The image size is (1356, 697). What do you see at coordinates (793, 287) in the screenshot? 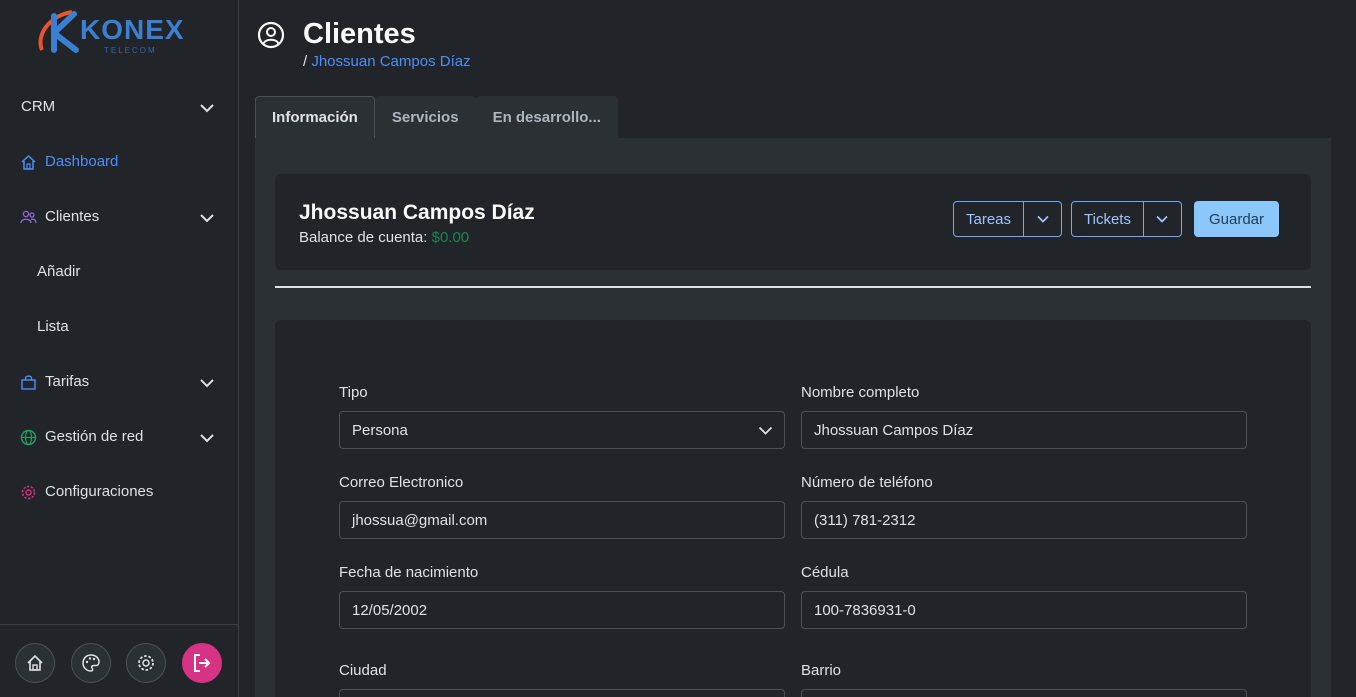
I see `section-divider` at bounding box center [793, 287].